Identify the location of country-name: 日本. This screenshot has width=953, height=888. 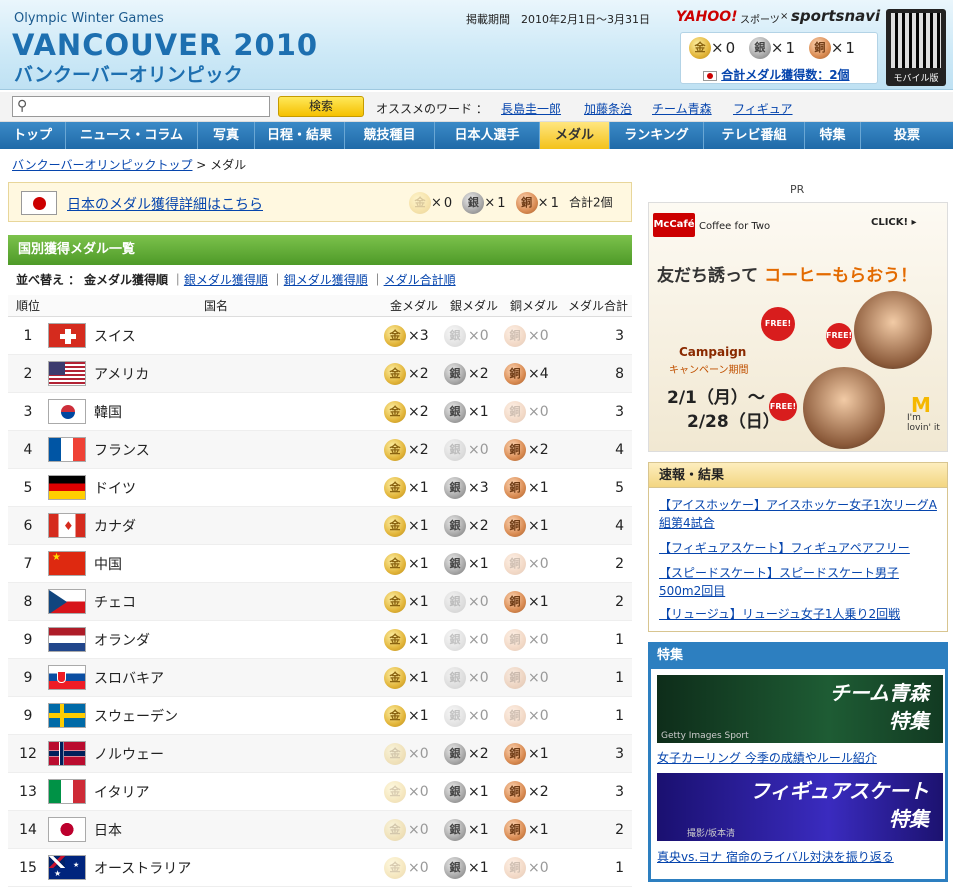
(108, 830).